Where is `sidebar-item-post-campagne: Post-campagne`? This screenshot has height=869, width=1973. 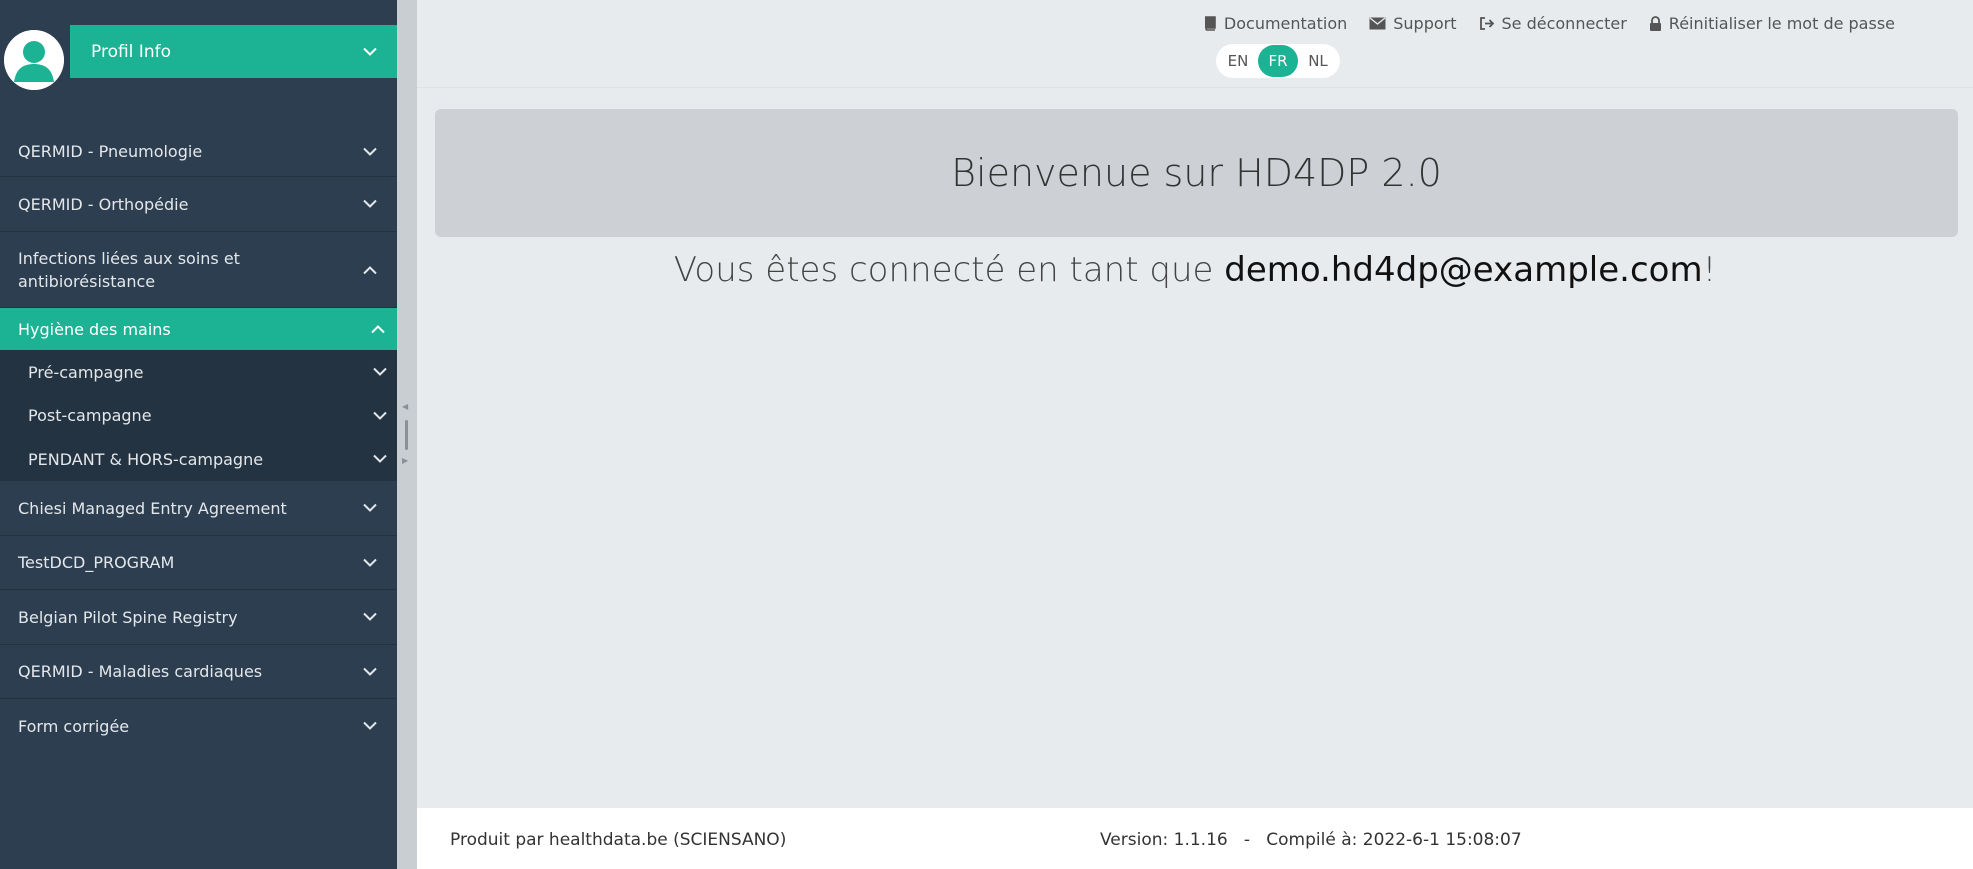 sidebar-item-post-campagne: Post-campagne is located at coordinates (198, 415).